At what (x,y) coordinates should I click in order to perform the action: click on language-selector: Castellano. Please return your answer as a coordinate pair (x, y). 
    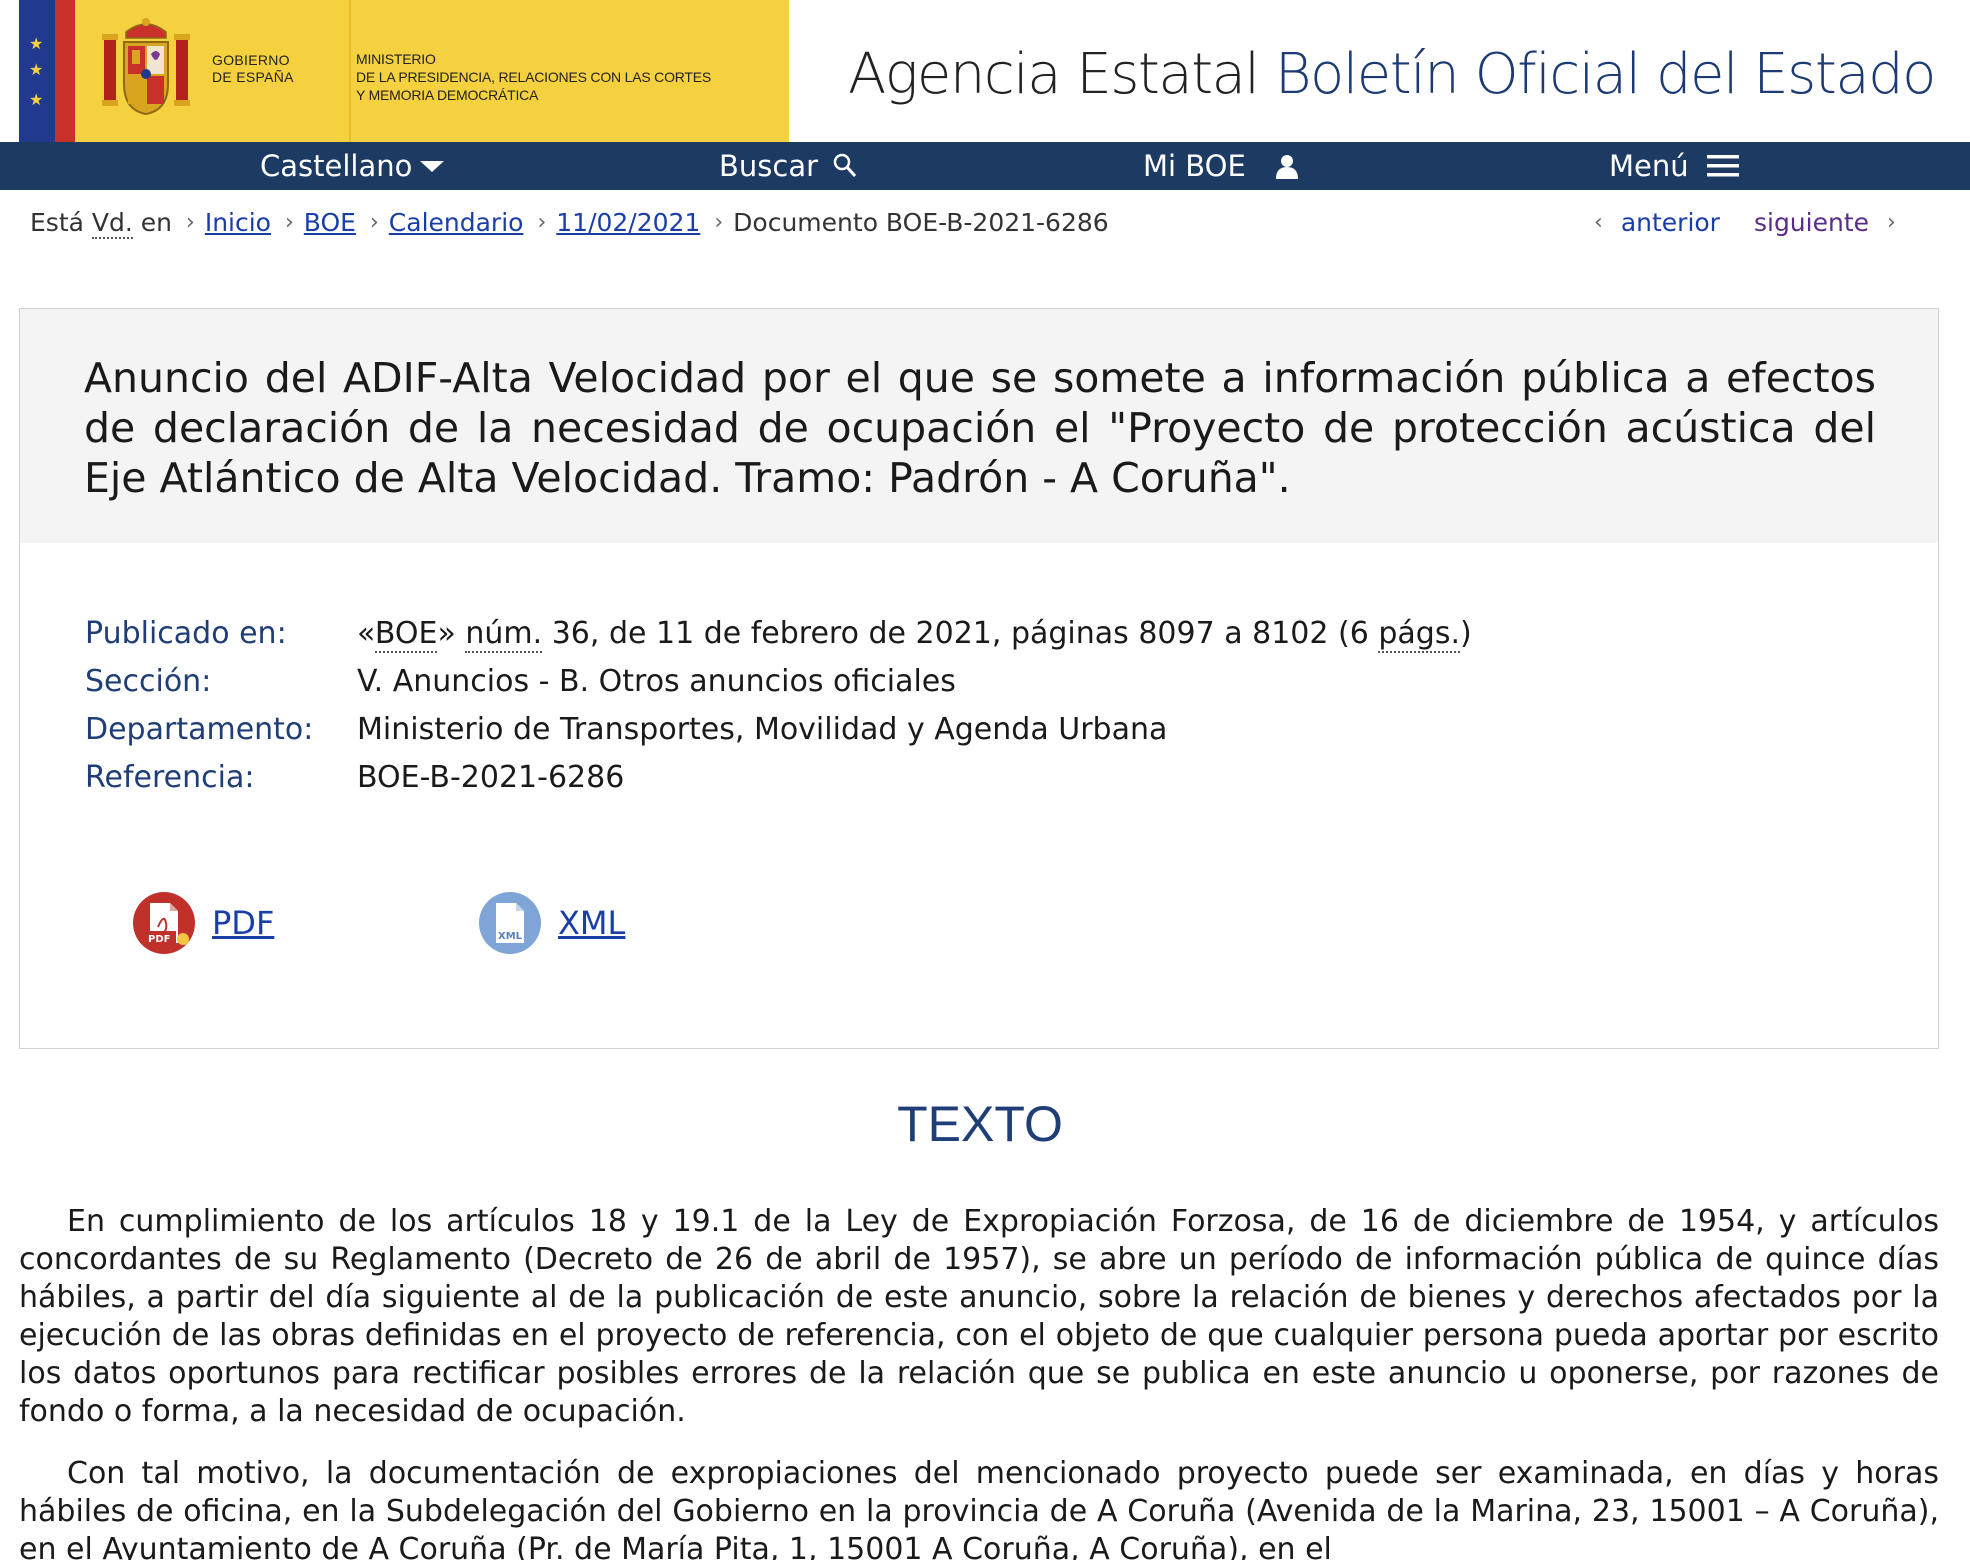
    Looking at the image, I should click on (353, 166).